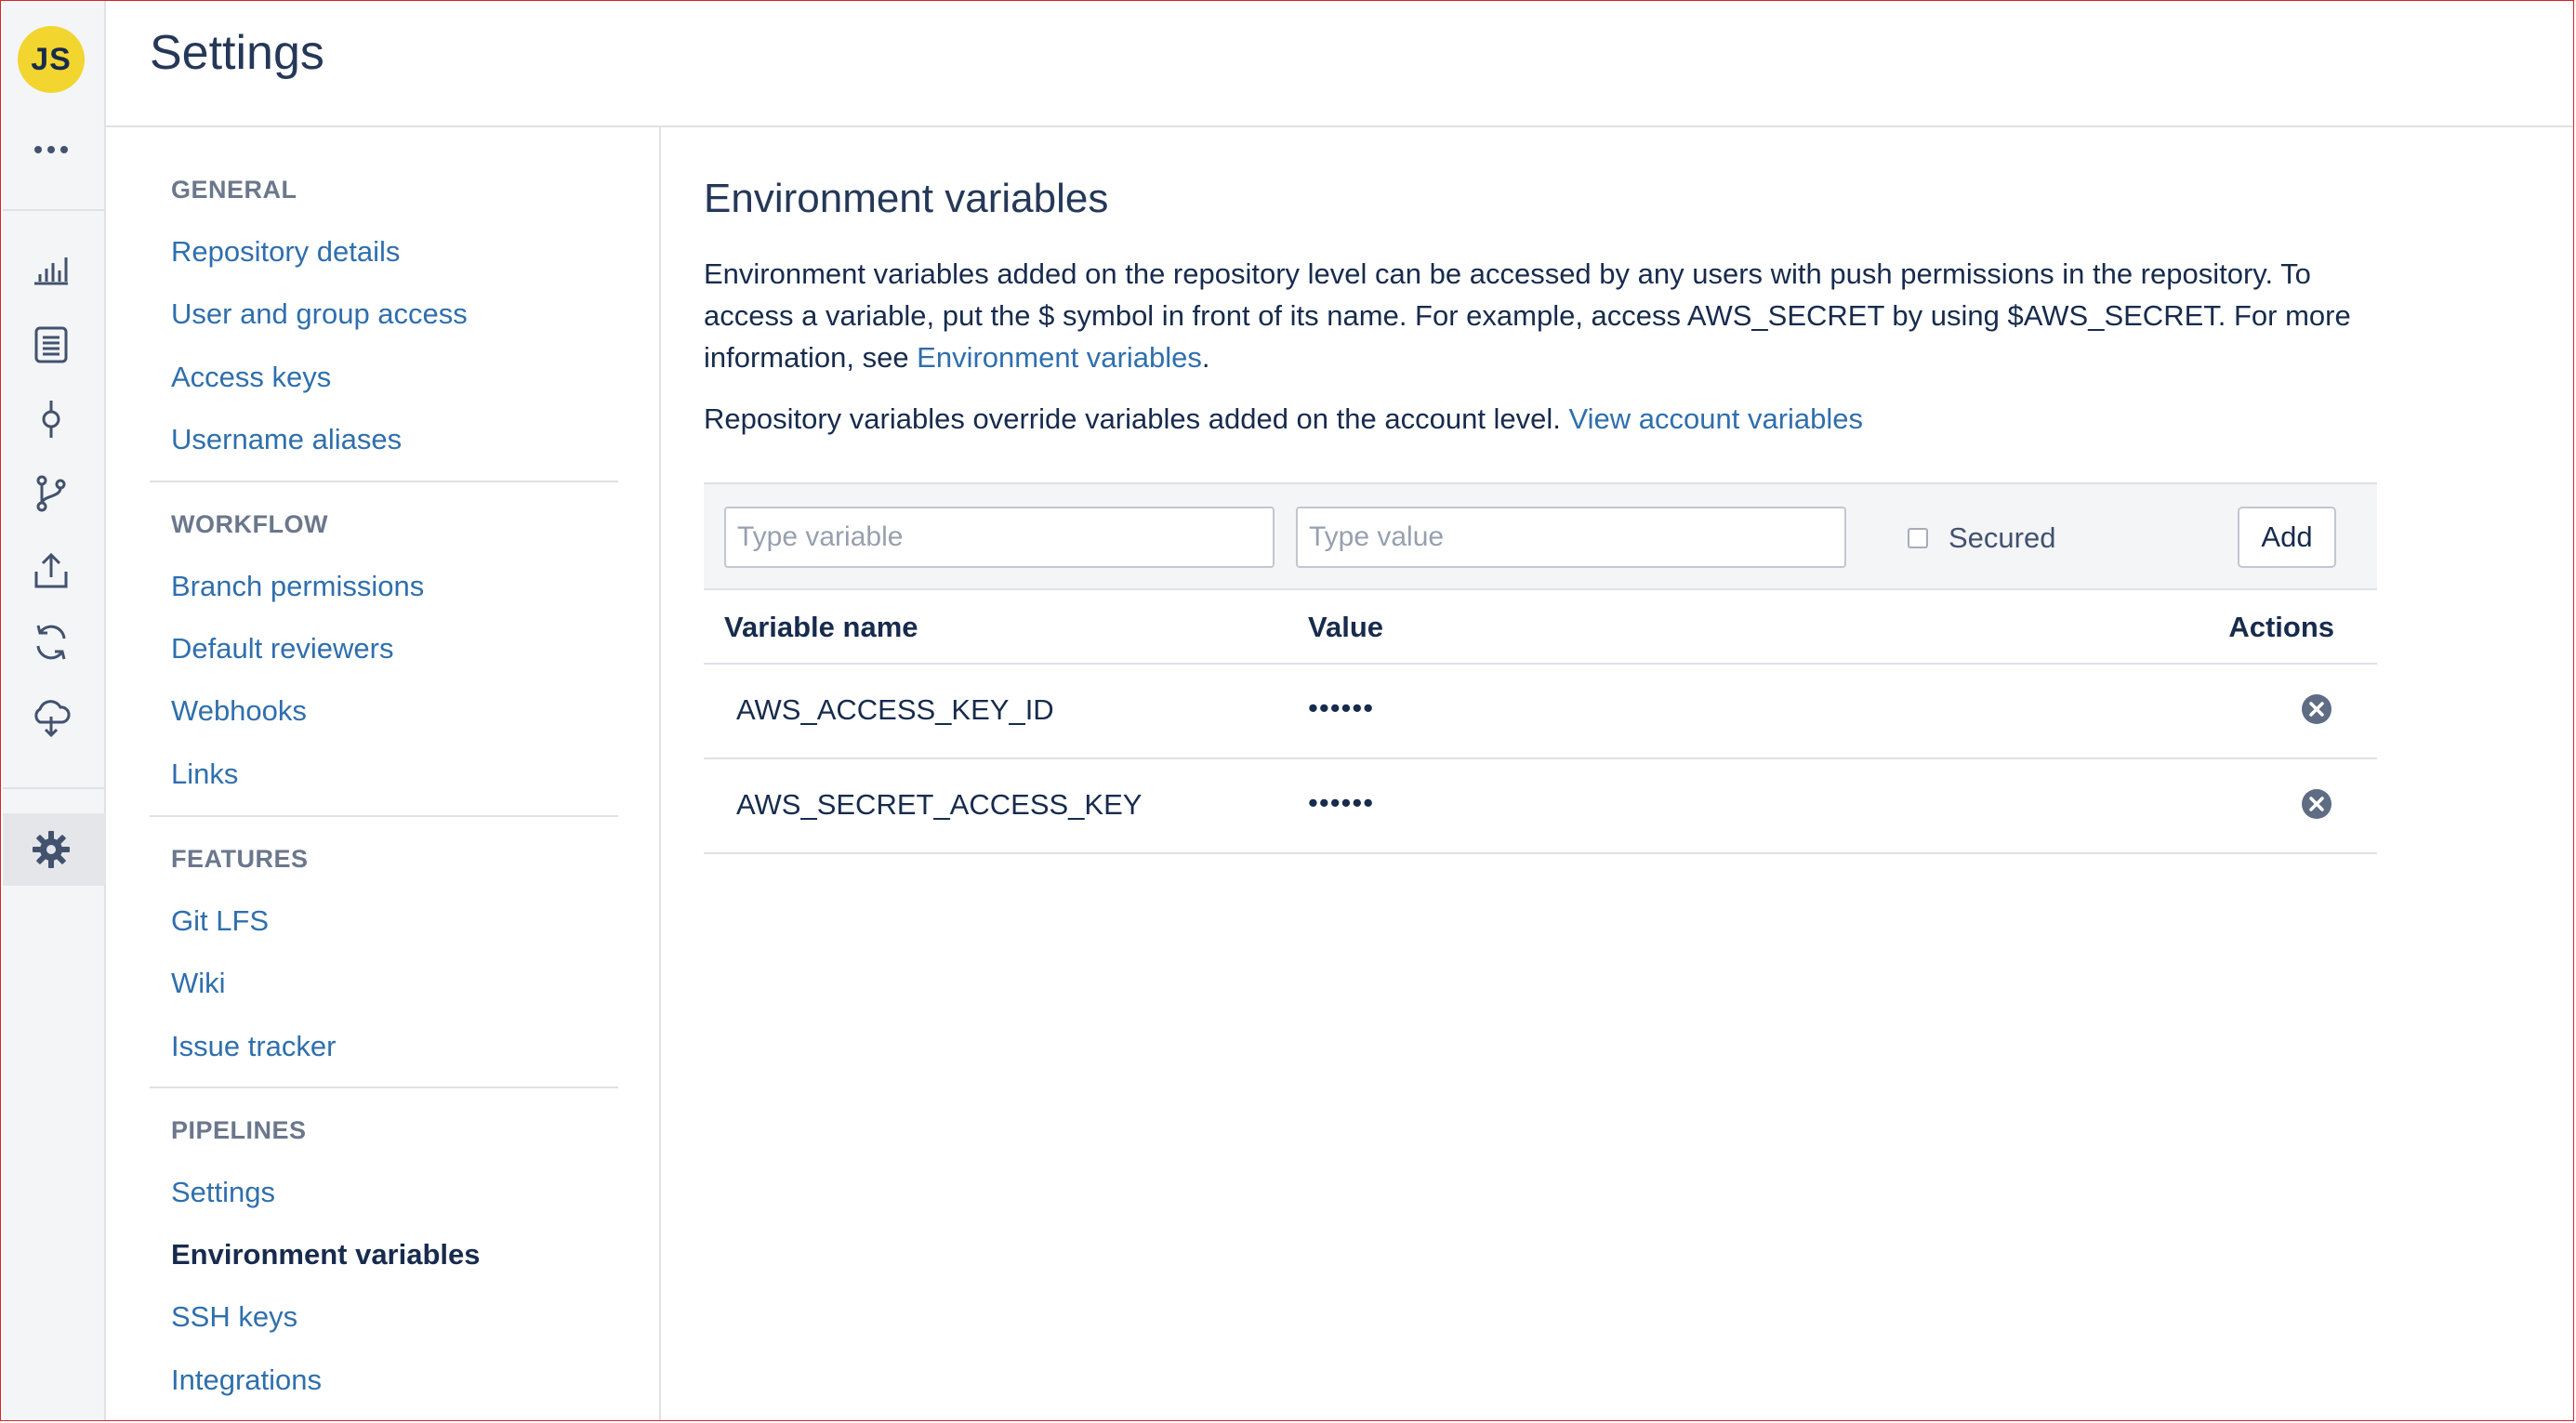  Describe the element at coordinates (821, 627) in the screenshot. I see `column-header-name: Variable name` at that location.